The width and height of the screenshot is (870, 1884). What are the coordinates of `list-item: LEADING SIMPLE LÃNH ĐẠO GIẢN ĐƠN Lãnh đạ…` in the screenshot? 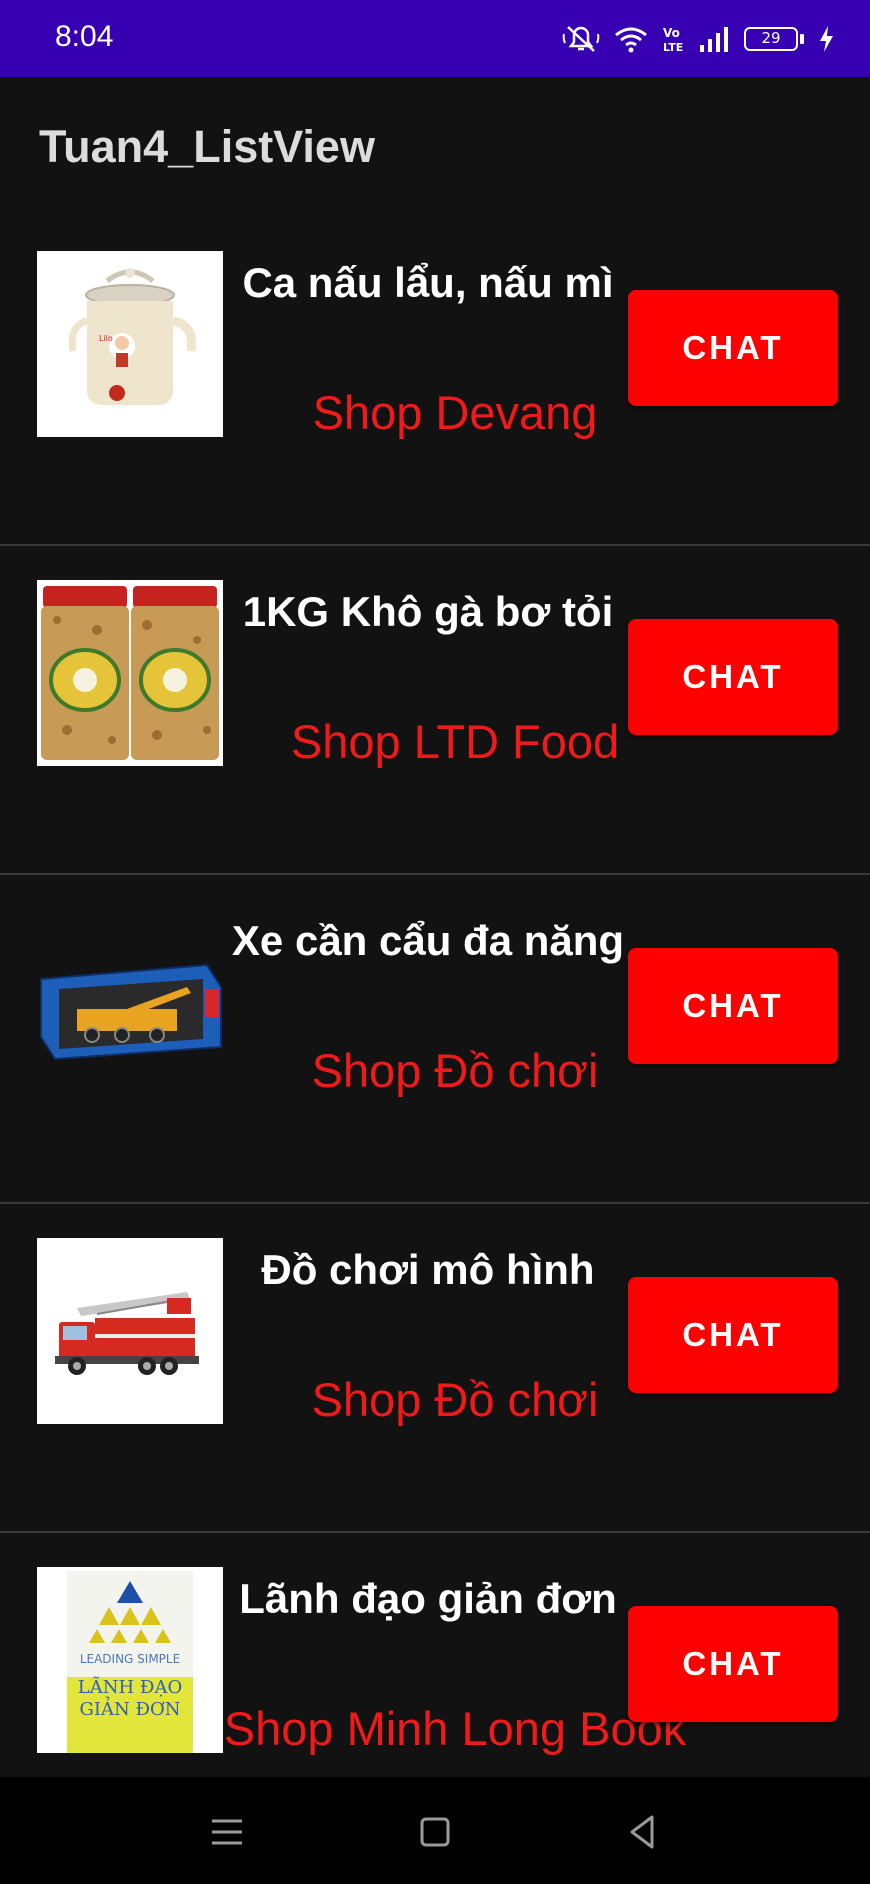 It's located at (435, 1655).